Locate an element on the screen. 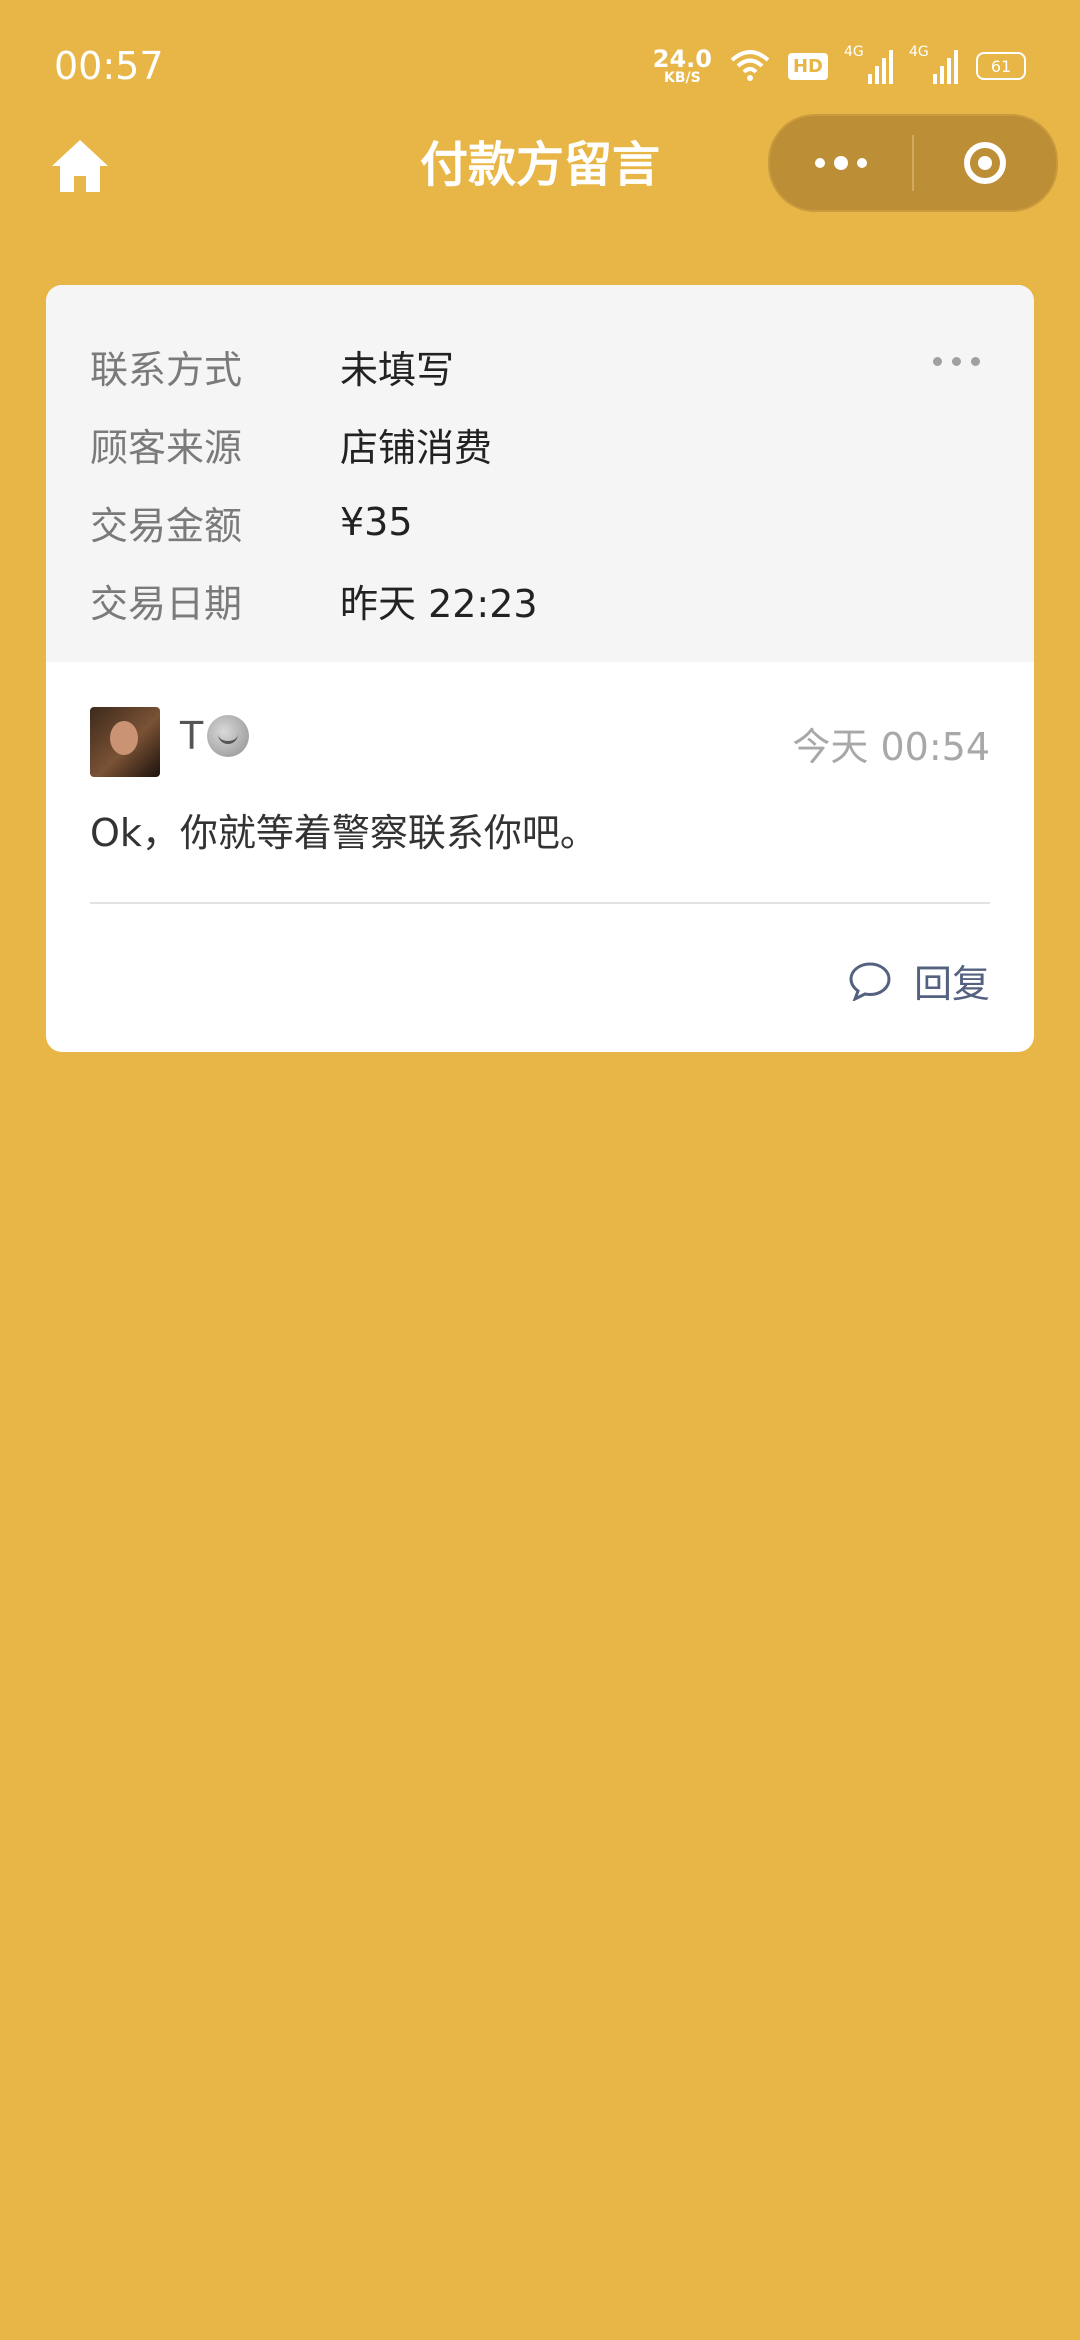 This screenshot has width=1080, height=2340. message-text: Ok，你就等着警察联系你吧。 is located at coordinates (344, 833).